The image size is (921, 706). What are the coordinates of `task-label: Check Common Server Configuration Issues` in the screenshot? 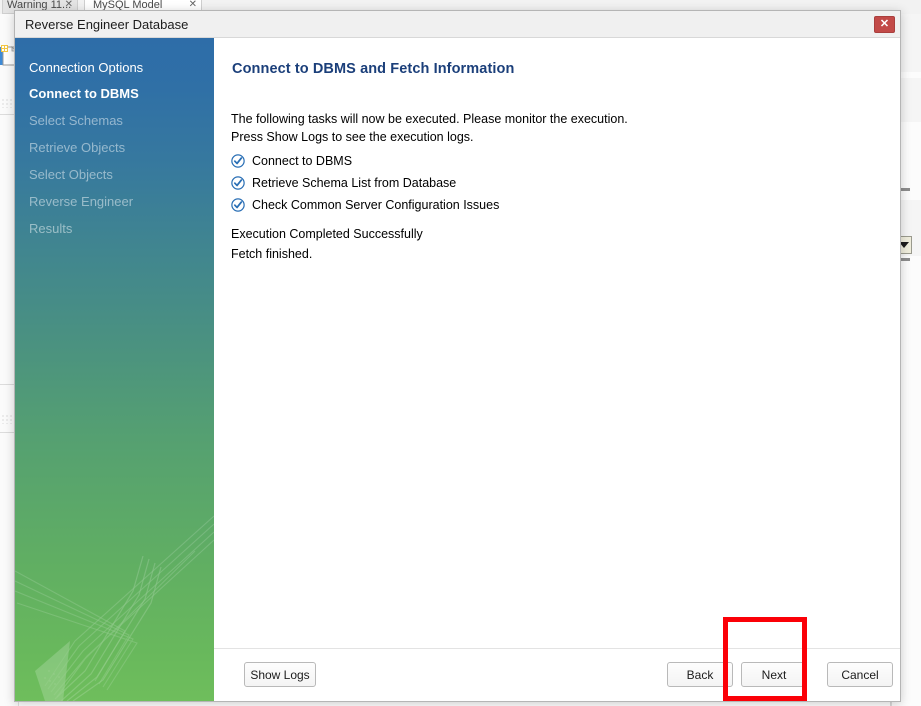 It's located at (376, 205).